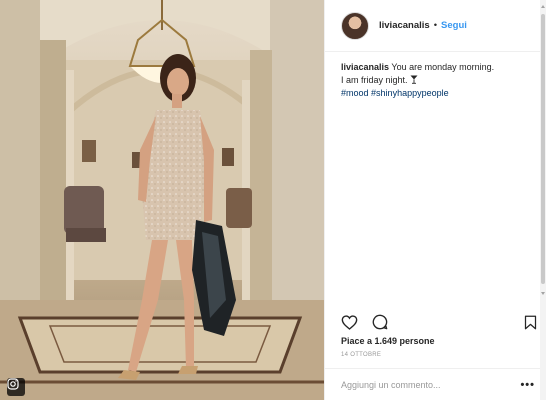  I want to click on bookmark-icon, so click(530, 322).